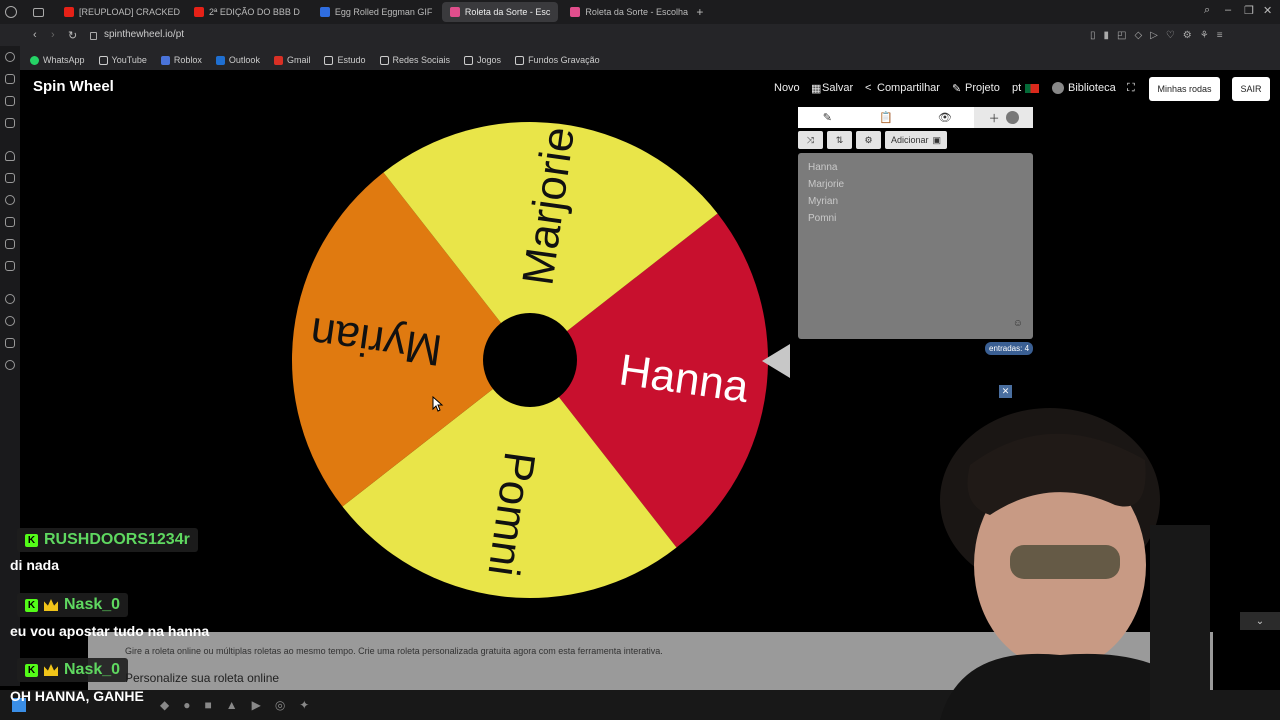  I want to click on bookmark-label: WhatsApp, so click(64, 60).